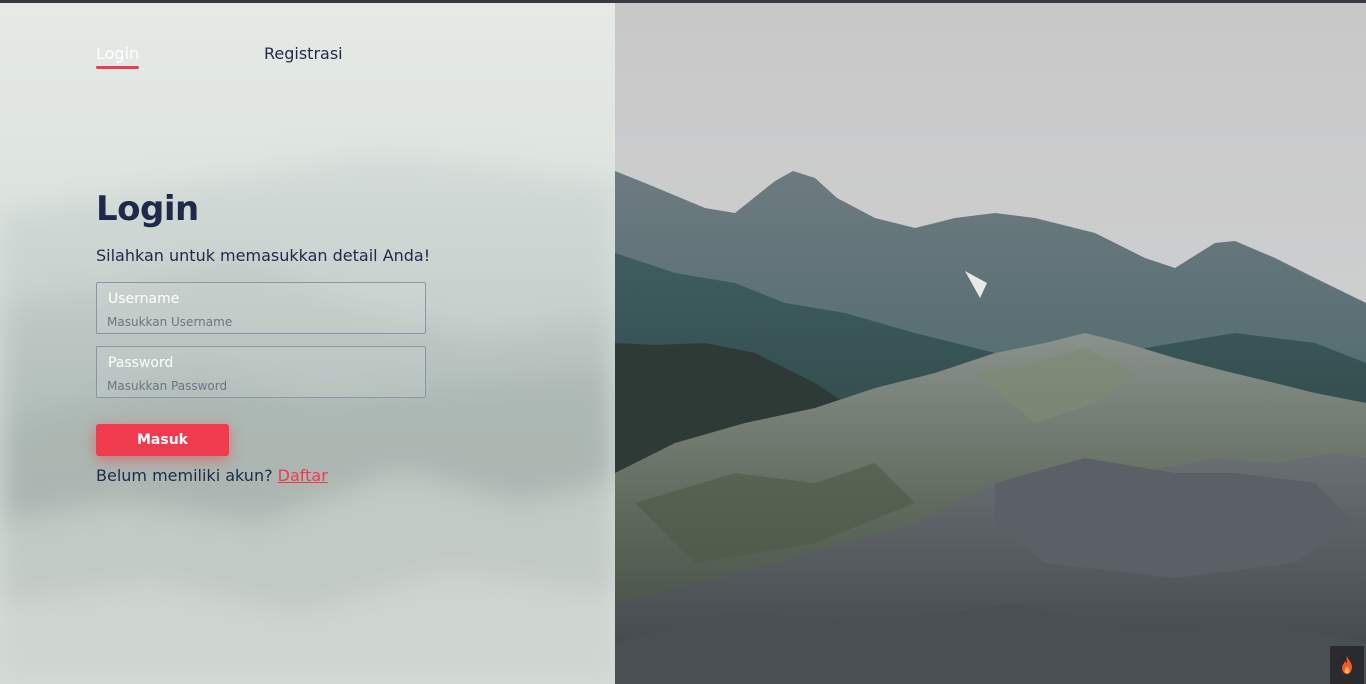 The height and width of the screenshot is (684, 1366). Describe the element at coordinates (162, 440) in the screenshot. I see `masuk-button: Masuk` at that location.